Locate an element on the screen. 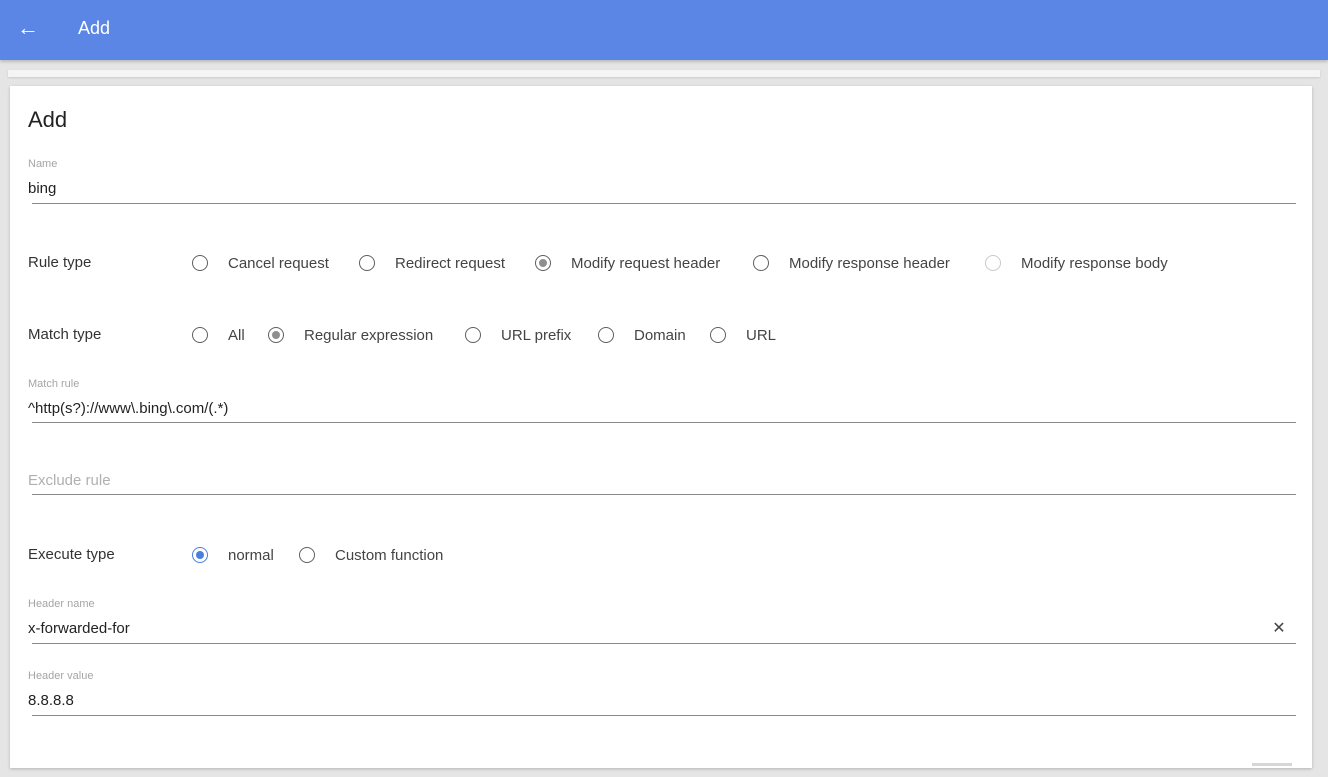  header-value-field: Header value is located at coordinates (662, 695).